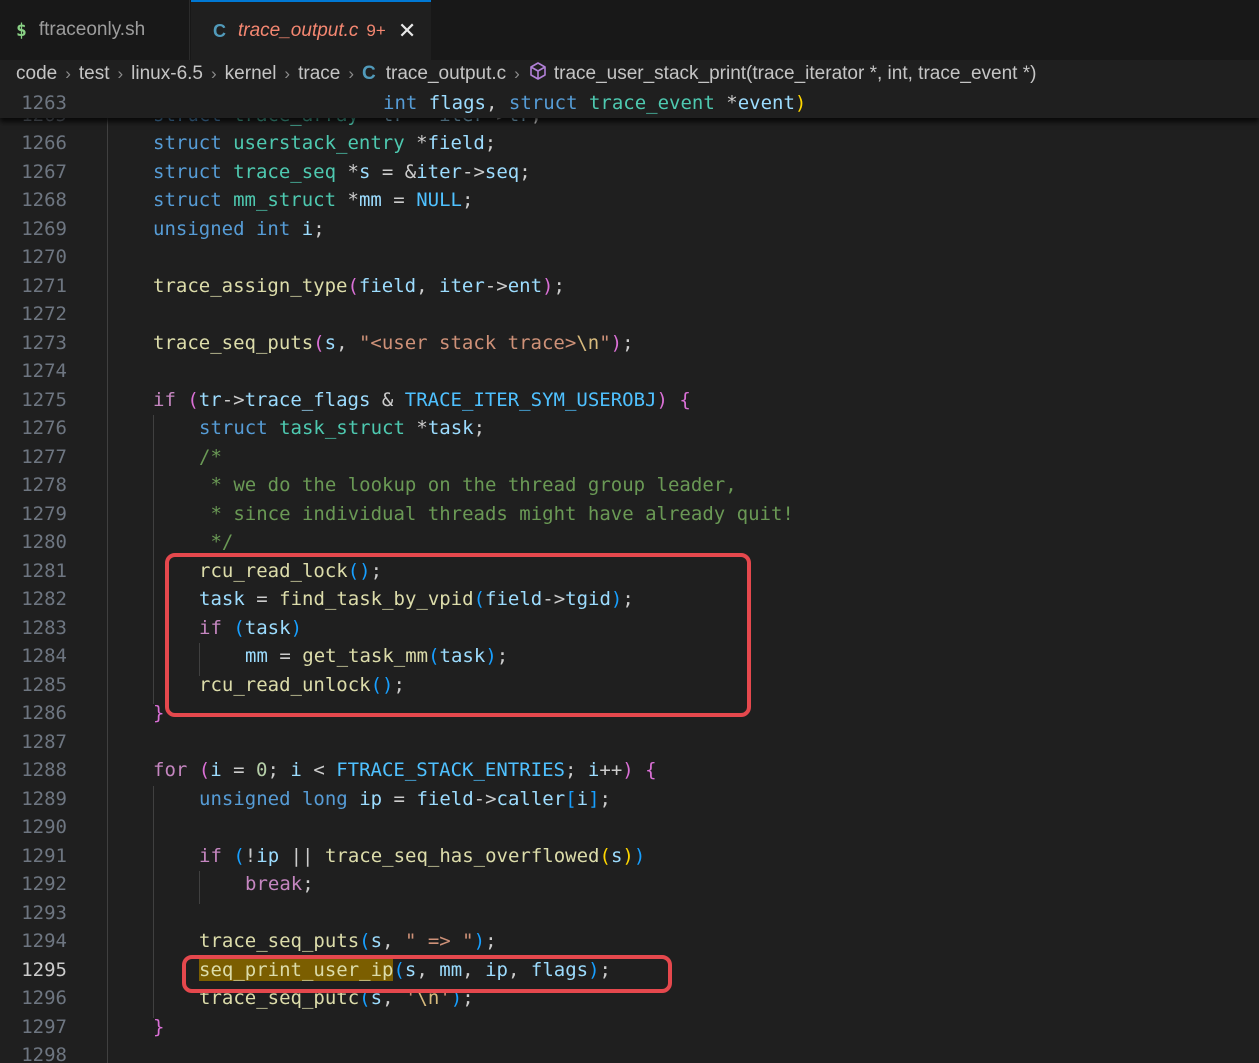 This screenshot has width=1259, height=1063. Describe the element at coordinates (44, 143) in the screenshot. I see `line-number: 1266` at that location.